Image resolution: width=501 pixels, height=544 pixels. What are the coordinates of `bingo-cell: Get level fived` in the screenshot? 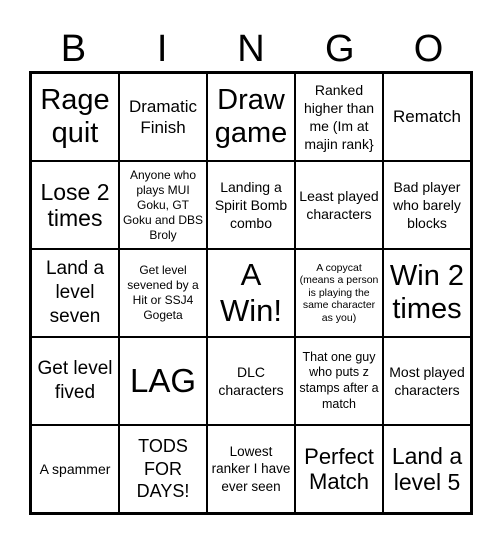 It's located at (75, 381).